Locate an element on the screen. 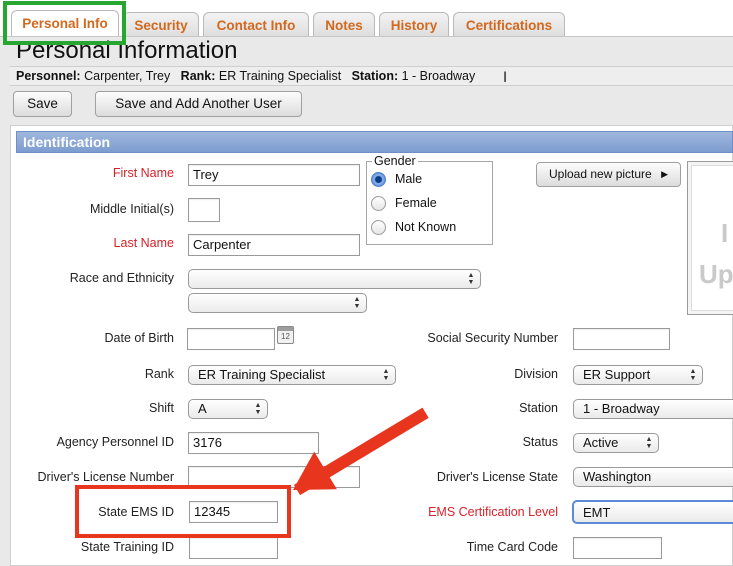 The image size is (733, 566). play-arrow-icon: ▶ is located at coordinates (664, 174).